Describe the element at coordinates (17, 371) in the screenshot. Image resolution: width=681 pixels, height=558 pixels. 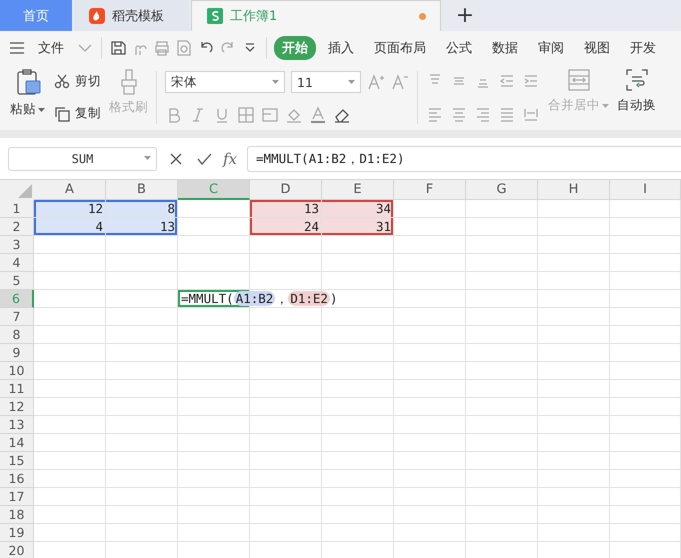
I see `row-header: 10` at that location.